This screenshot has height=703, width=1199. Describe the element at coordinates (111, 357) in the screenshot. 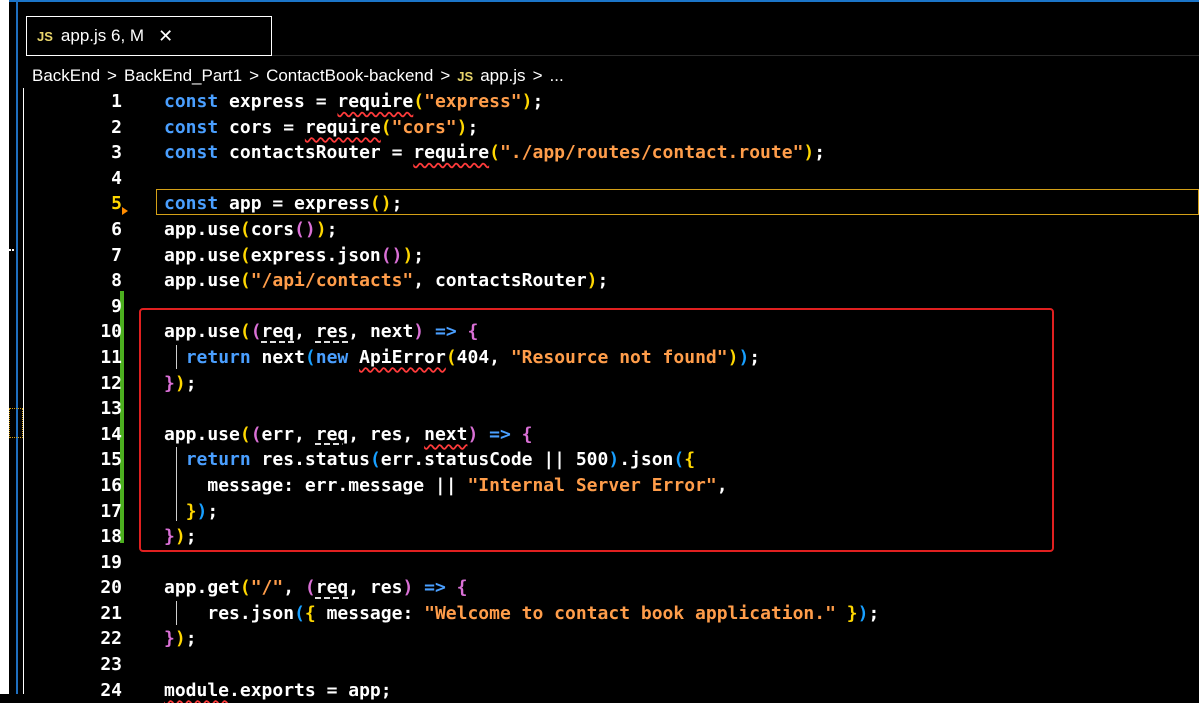

I see `line-number: 11` at that location.